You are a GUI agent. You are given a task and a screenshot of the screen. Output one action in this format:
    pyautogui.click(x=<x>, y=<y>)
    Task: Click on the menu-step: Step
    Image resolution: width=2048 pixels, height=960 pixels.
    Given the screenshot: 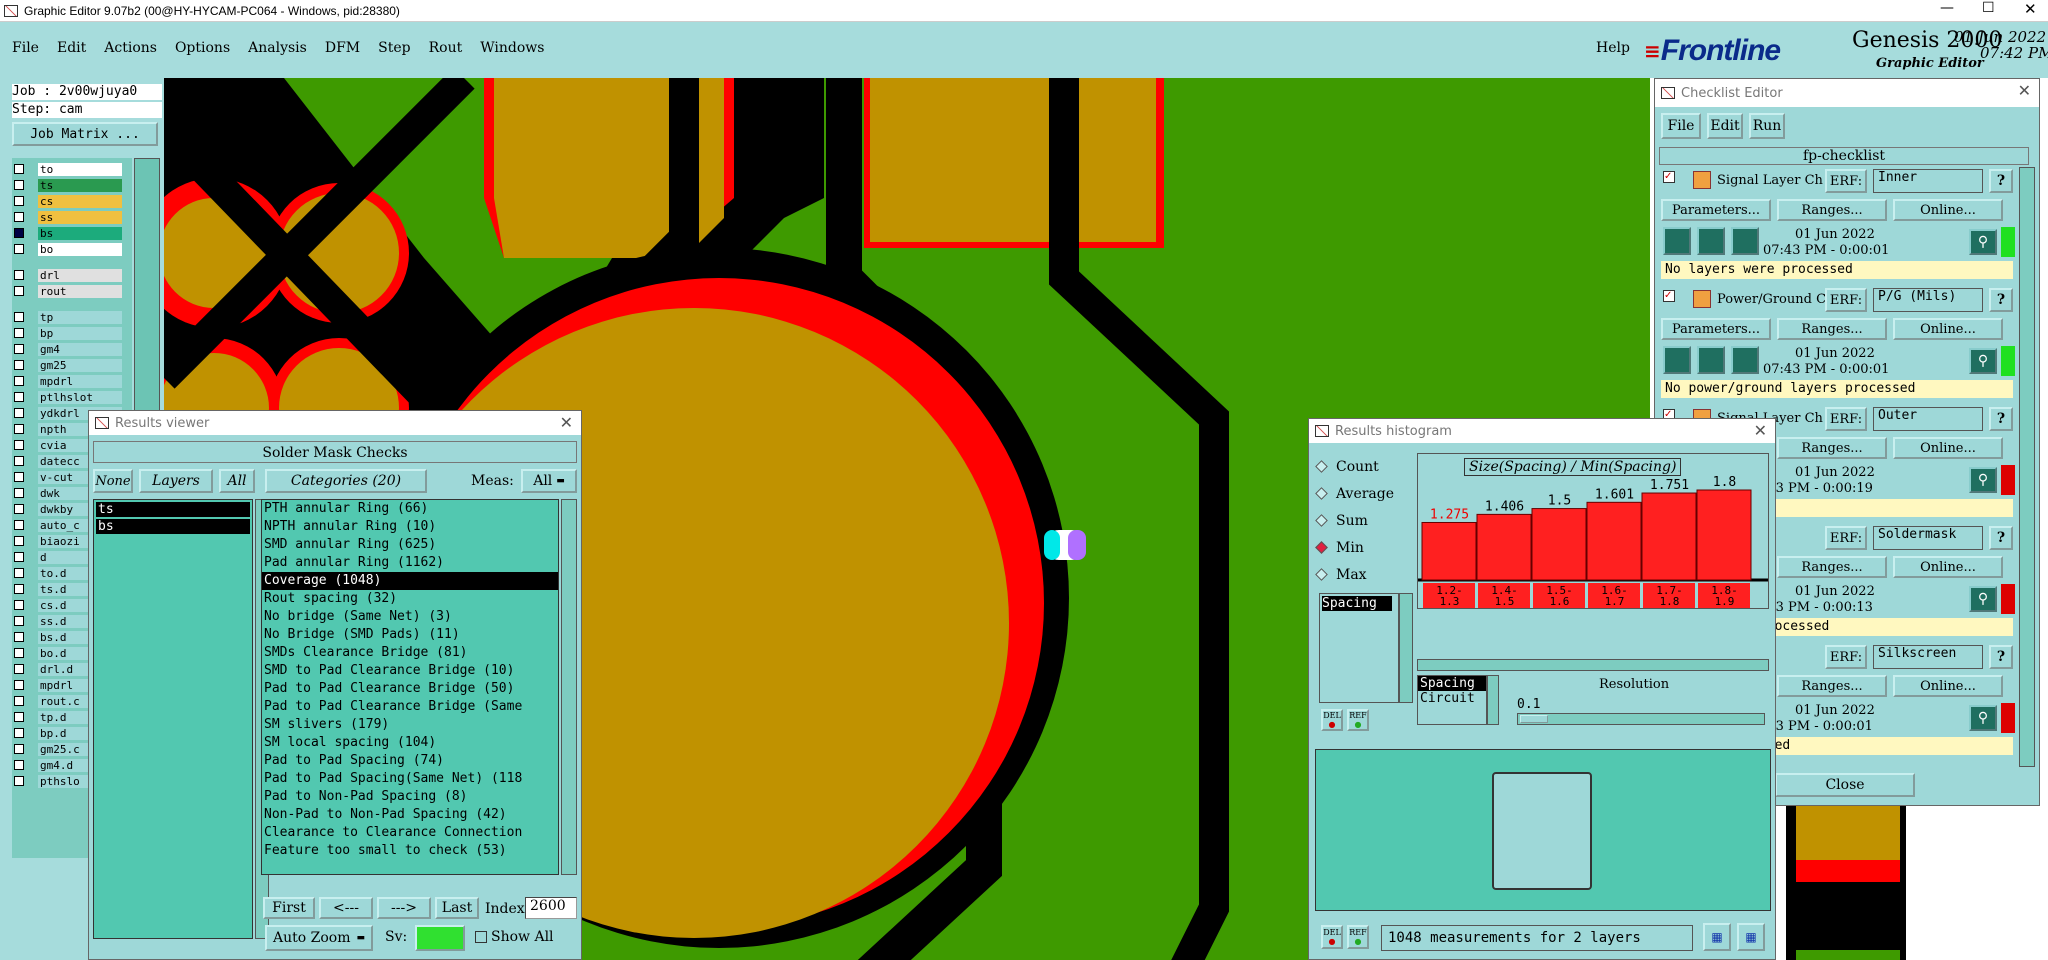 What is the action you would take?
    pyautogui.click(x=394, y=48)
    